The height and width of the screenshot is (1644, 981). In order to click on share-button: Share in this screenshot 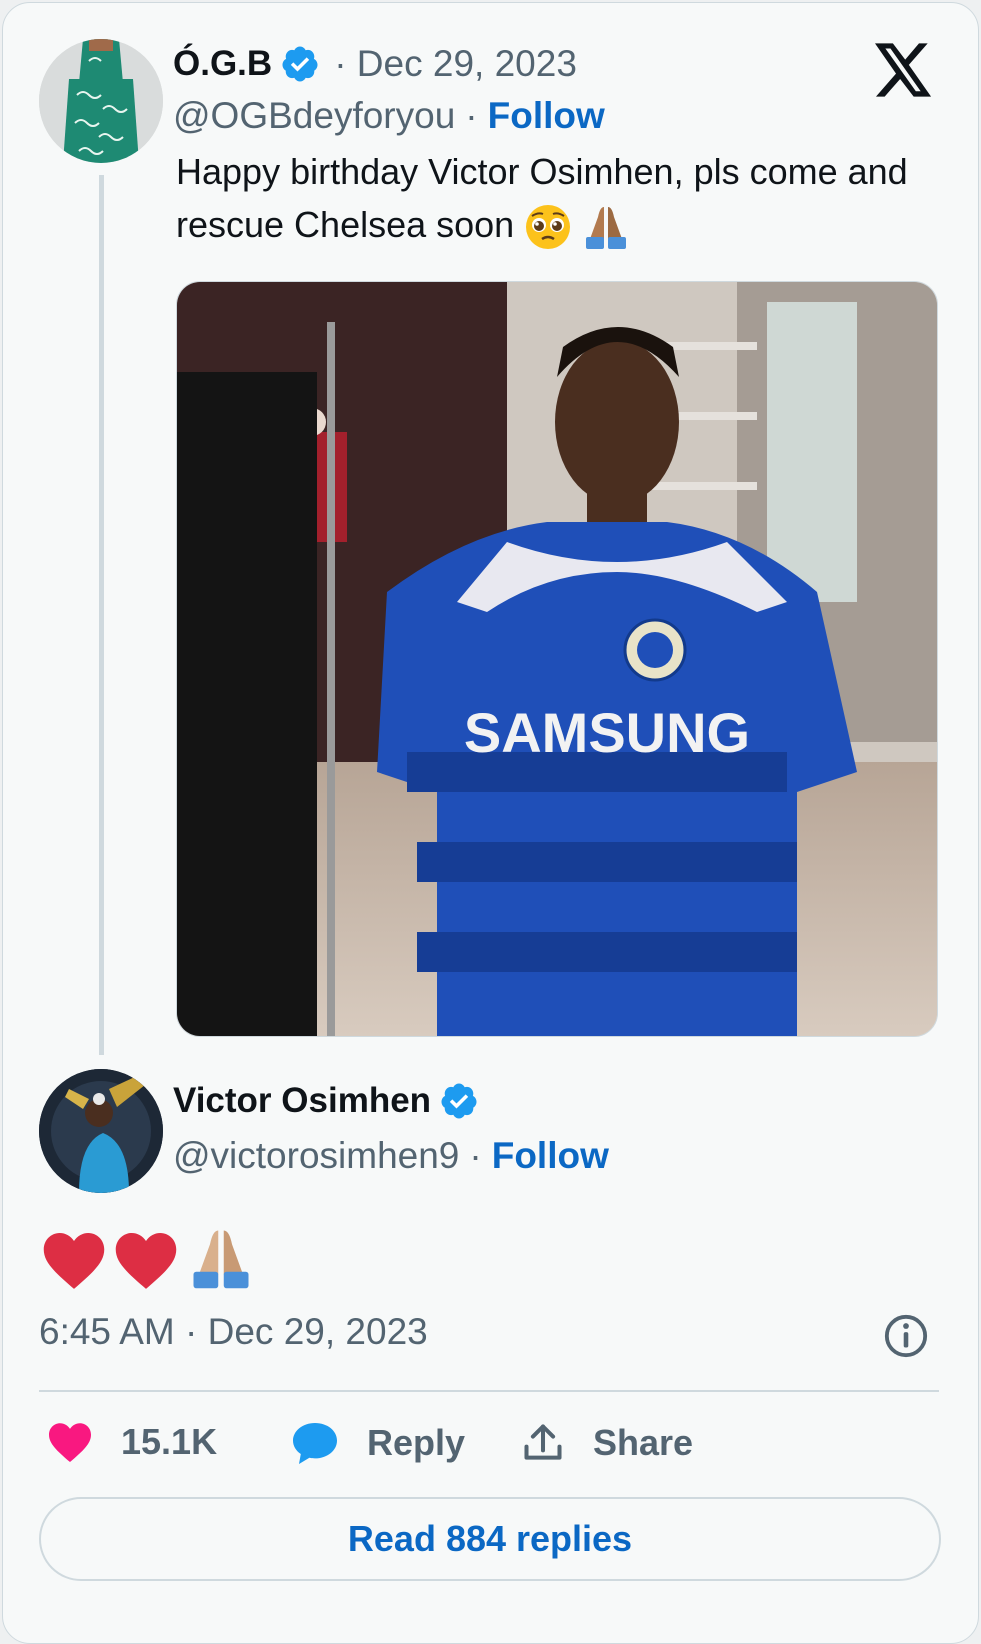, I will do `click(607, 1443)`.